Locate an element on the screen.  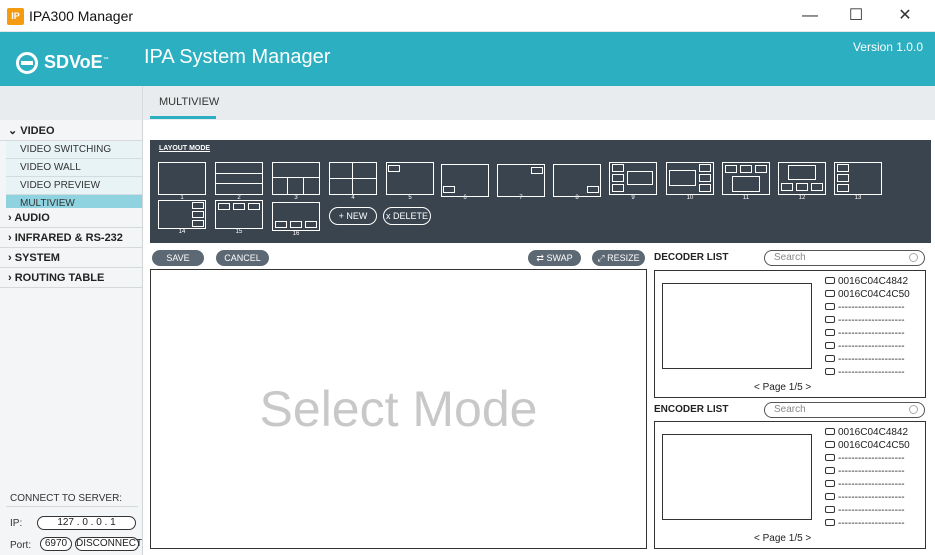
sidebar-item-video-wall: VIDEO WALL is located at coordinates (74, 168).